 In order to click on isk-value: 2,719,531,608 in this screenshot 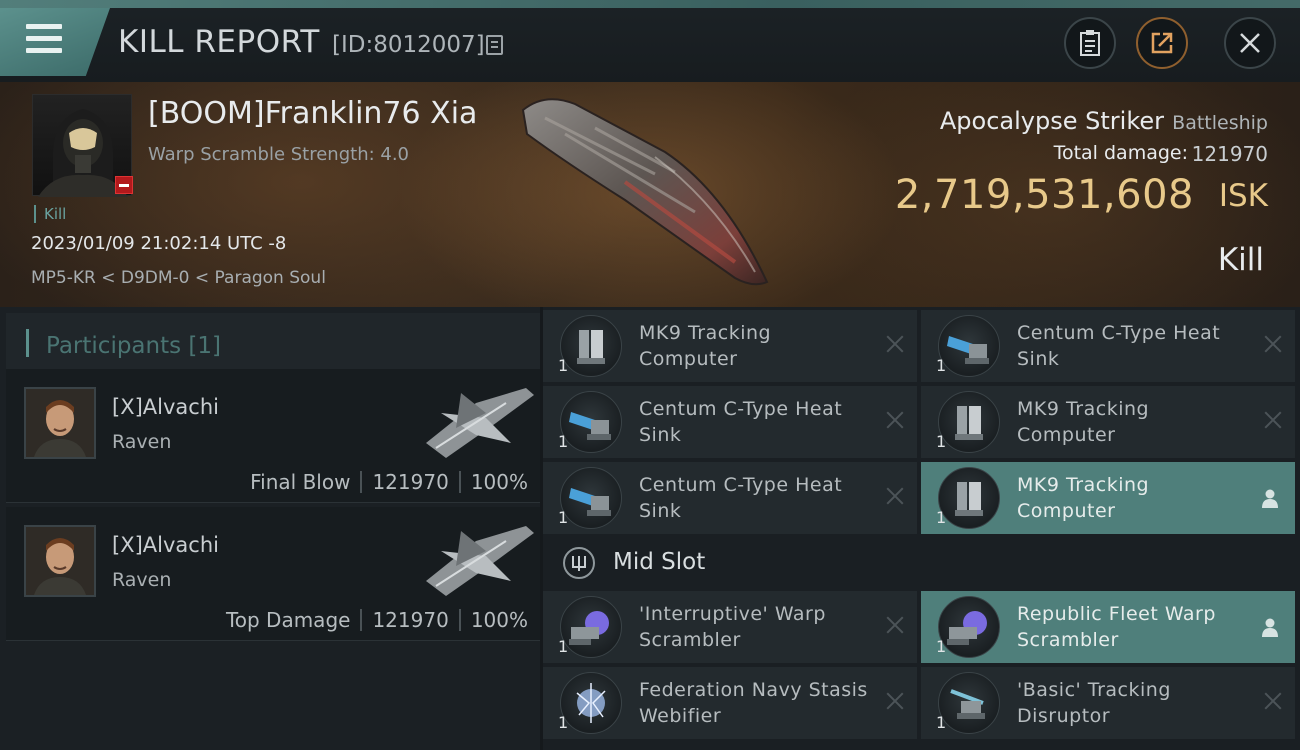, I will do `click(1044, 195)`.